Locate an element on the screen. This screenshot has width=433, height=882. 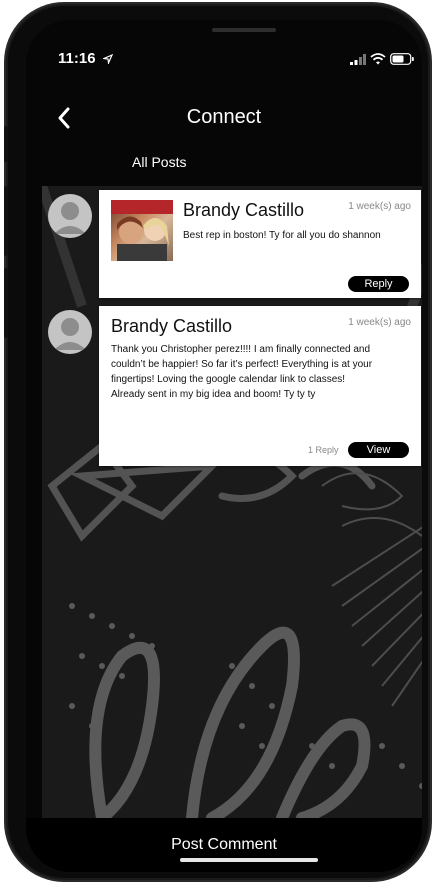
post-comment-button: Post Comment is located at coordinates (224, 845).